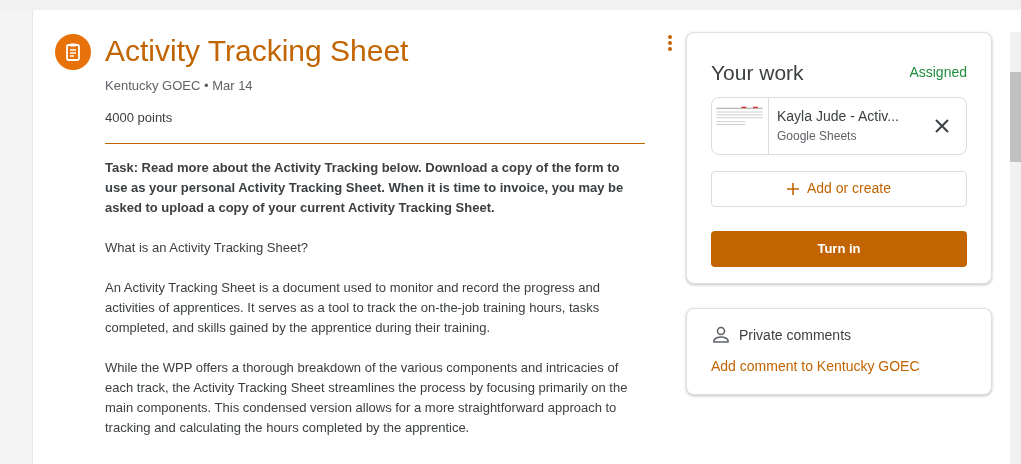 The width and height of the screenshot is (1021, 464). I want to click on file-type: Google Sheets, so click(817, 136).